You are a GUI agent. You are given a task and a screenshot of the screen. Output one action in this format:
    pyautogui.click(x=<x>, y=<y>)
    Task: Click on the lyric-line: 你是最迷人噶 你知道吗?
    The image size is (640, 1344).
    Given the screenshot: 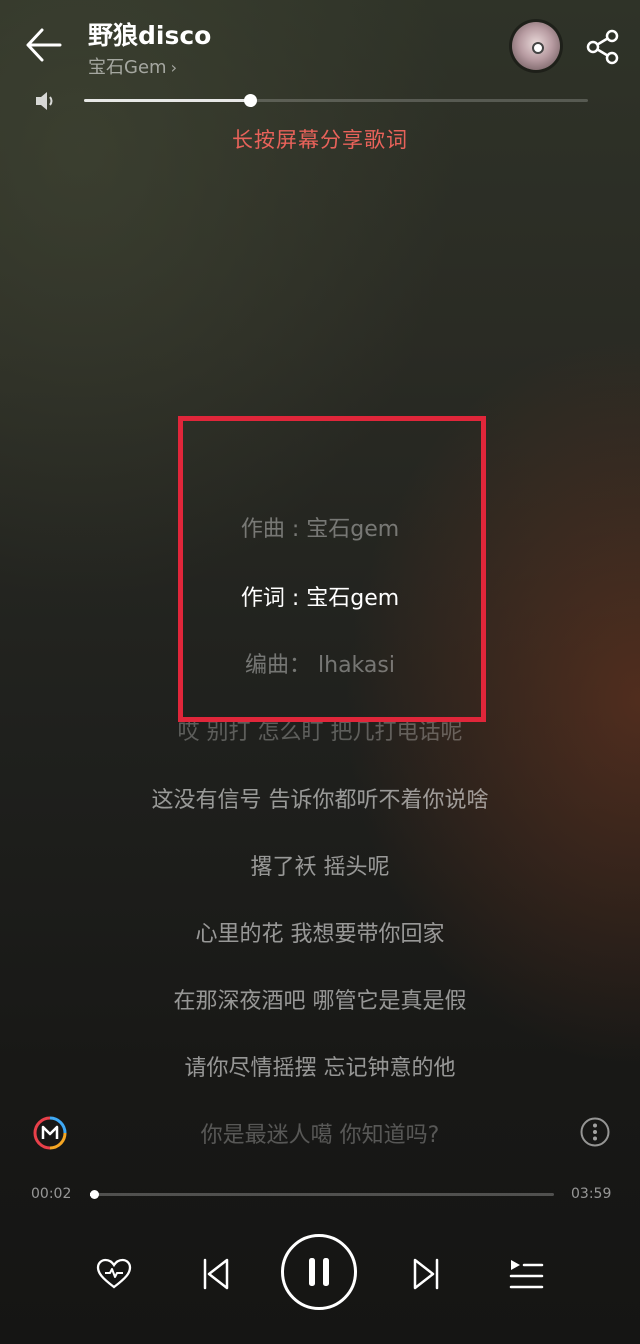 What is the action you would take?
    pyautogui.click(x=320, y=1135)
    